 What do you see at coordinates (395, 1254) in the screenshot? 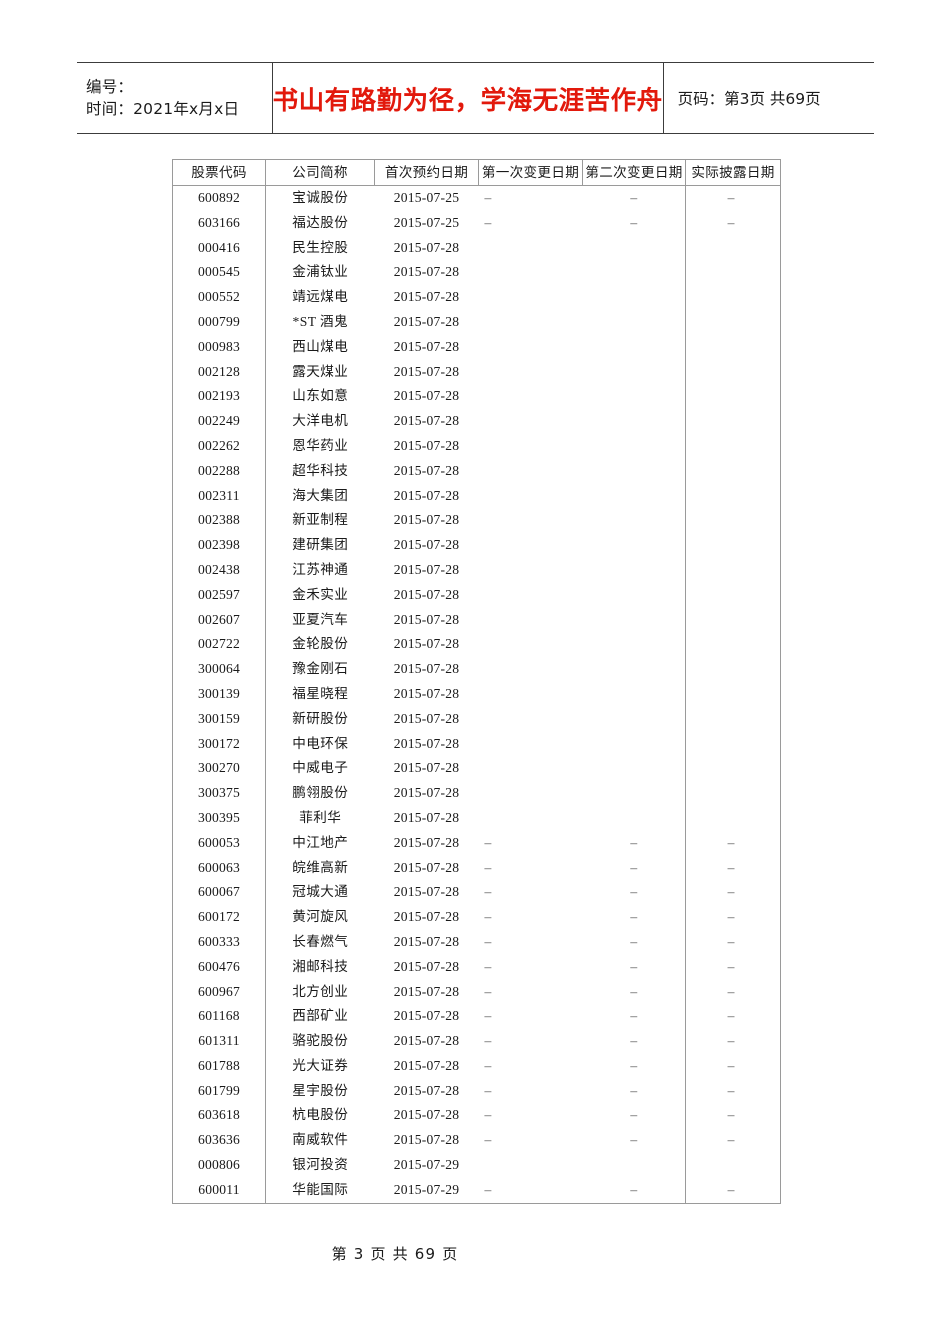
I see `page-footer: 第 3 页 共 69 页` at bounding box center [395, 1254].